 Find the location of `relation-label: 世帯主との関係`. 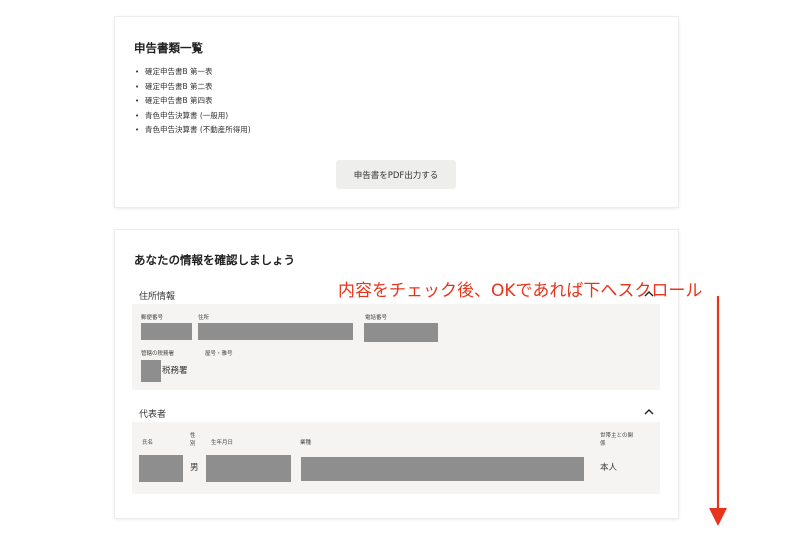

relation-label: 世帯主との関係 is located at coordinates (616, 440).